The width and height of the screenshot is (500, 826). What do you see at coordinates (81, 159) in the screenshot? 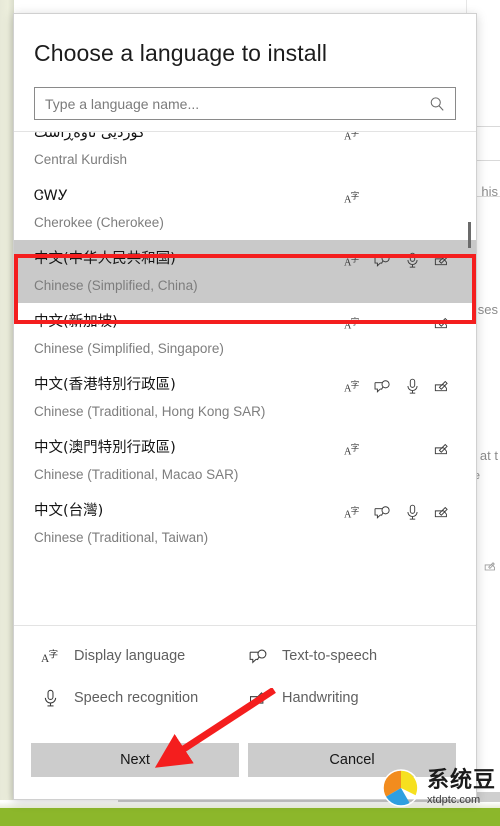
I see `language-english-name: Central Kurdish` at bounding box center [81, 159].